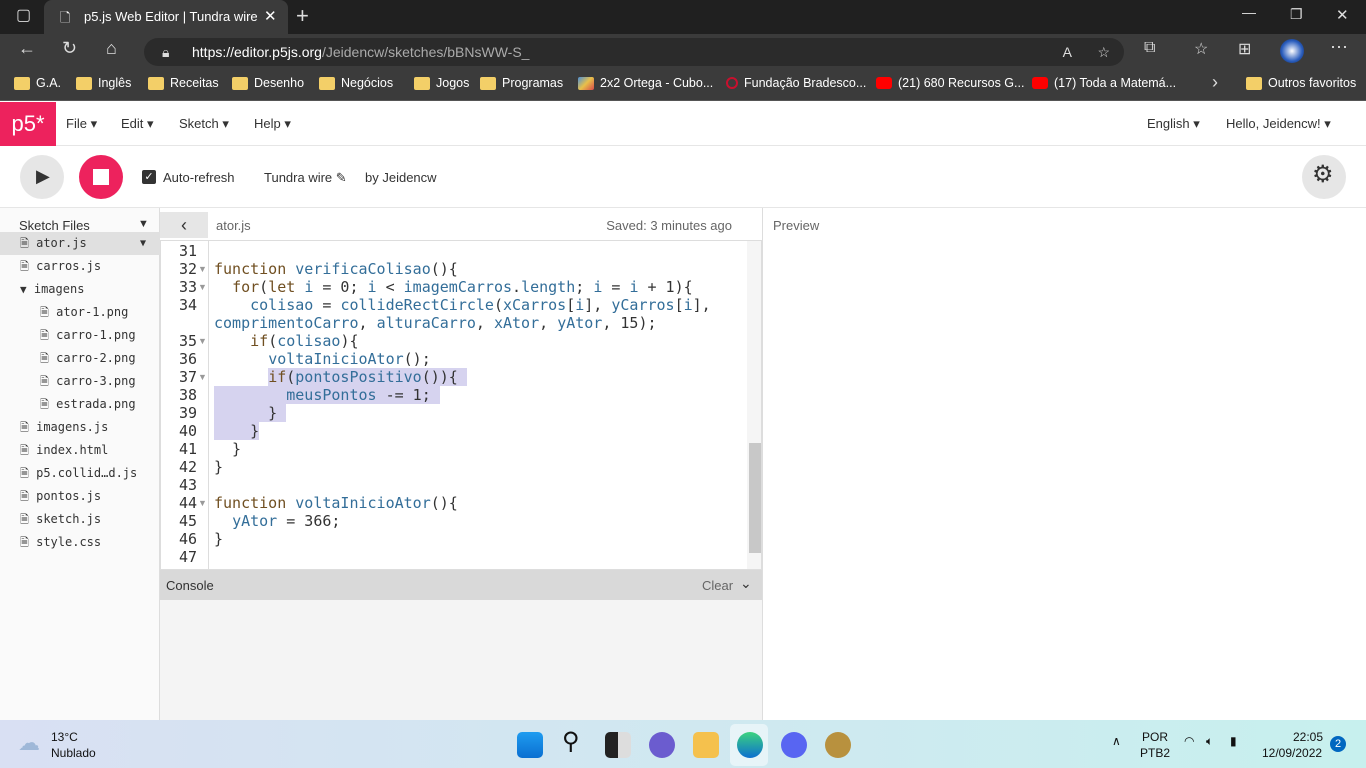  I want to click on file-item: 🗎 ator-1.png, so click(80, 312).